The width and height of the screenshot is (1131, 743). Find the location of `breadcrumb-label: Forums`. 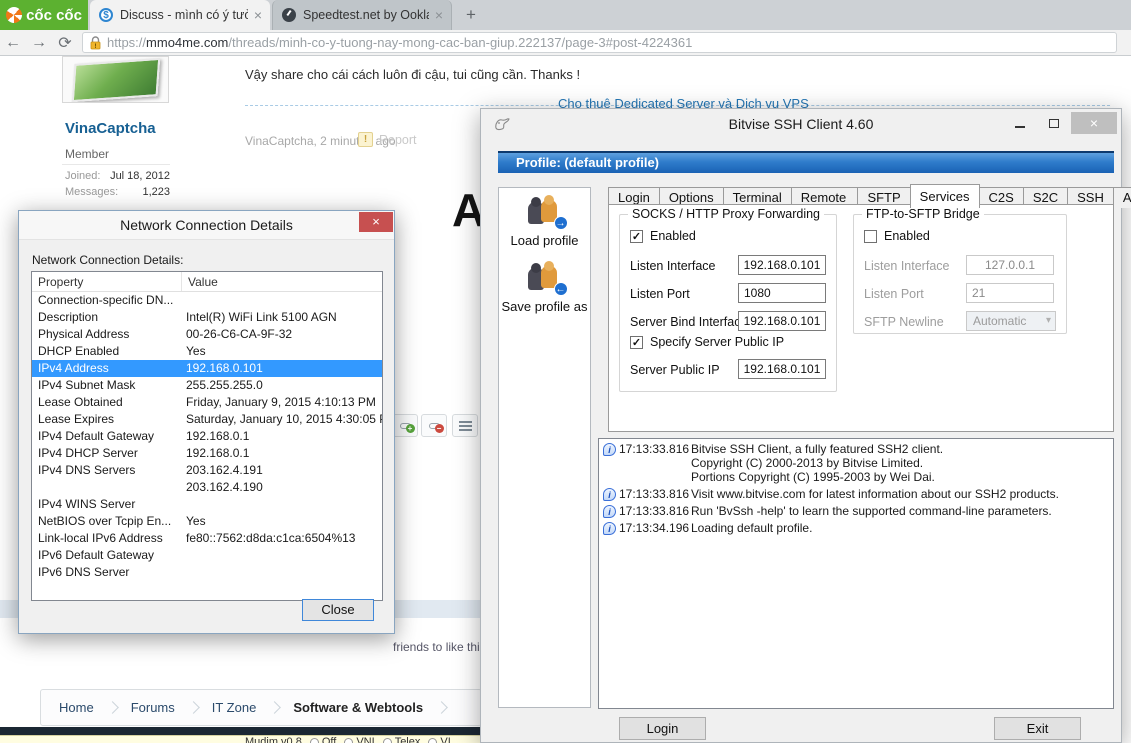

breadcrumb-label: Forums is located at coordinates (153, 707).